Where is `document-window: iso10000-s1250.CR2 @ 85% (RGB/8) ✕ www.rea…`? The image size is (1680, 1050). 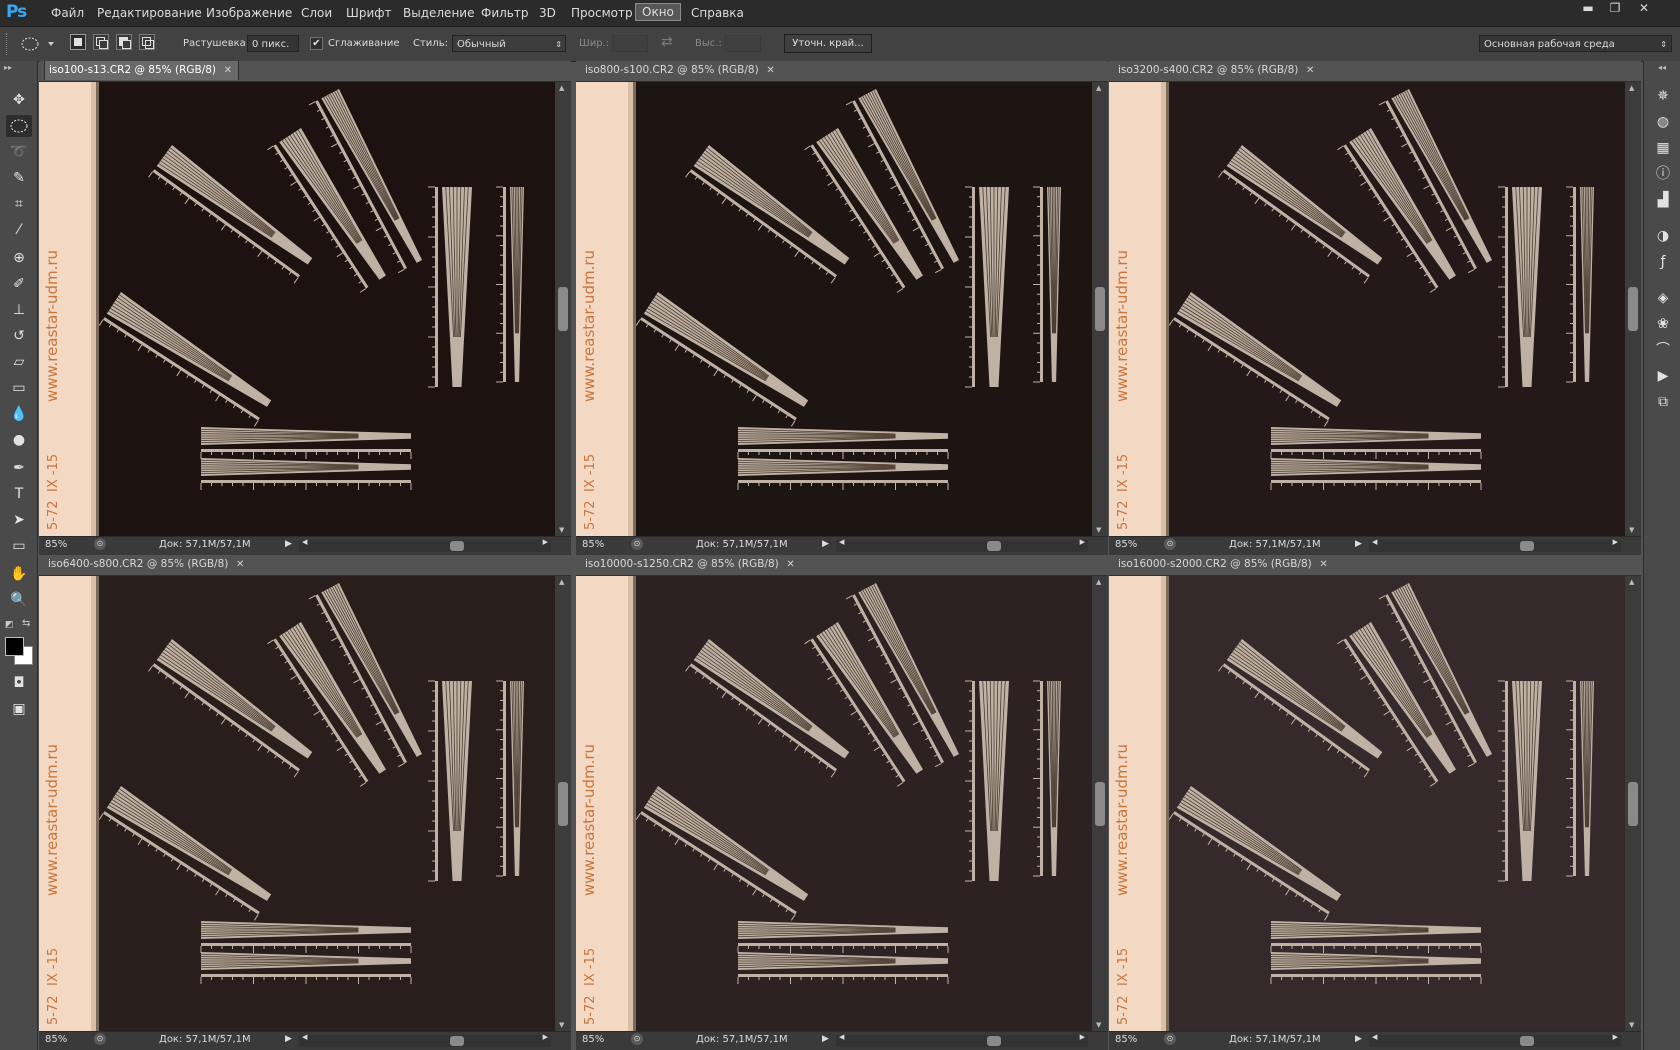
document-window: iso10000-s1250.CR2 @ 85% (RGB/8) ✕ www.rea… is located at coordinates (842, 802).